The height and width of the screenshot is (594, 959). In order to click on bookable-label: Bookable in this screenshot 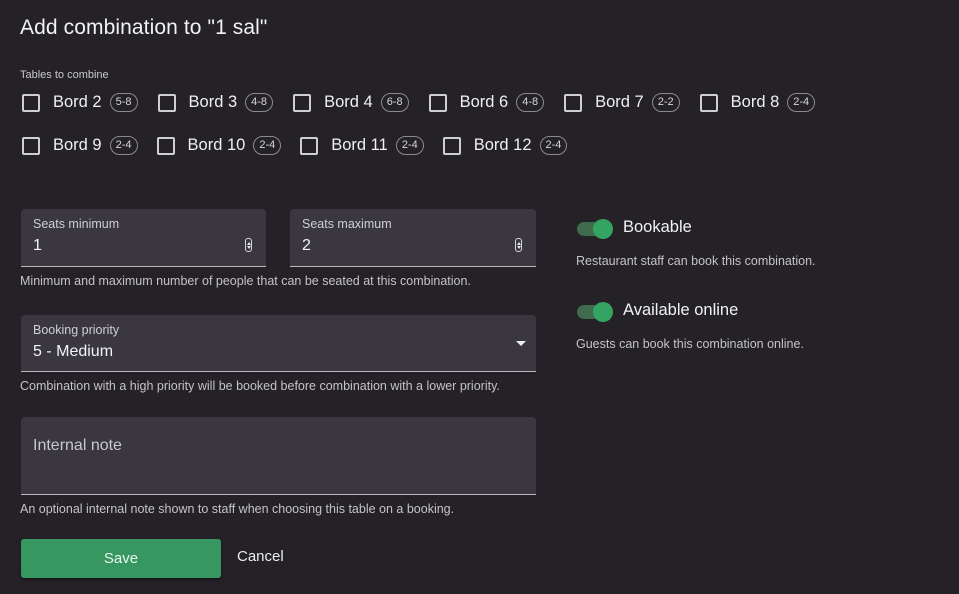, I will do `click(657, 227)`.